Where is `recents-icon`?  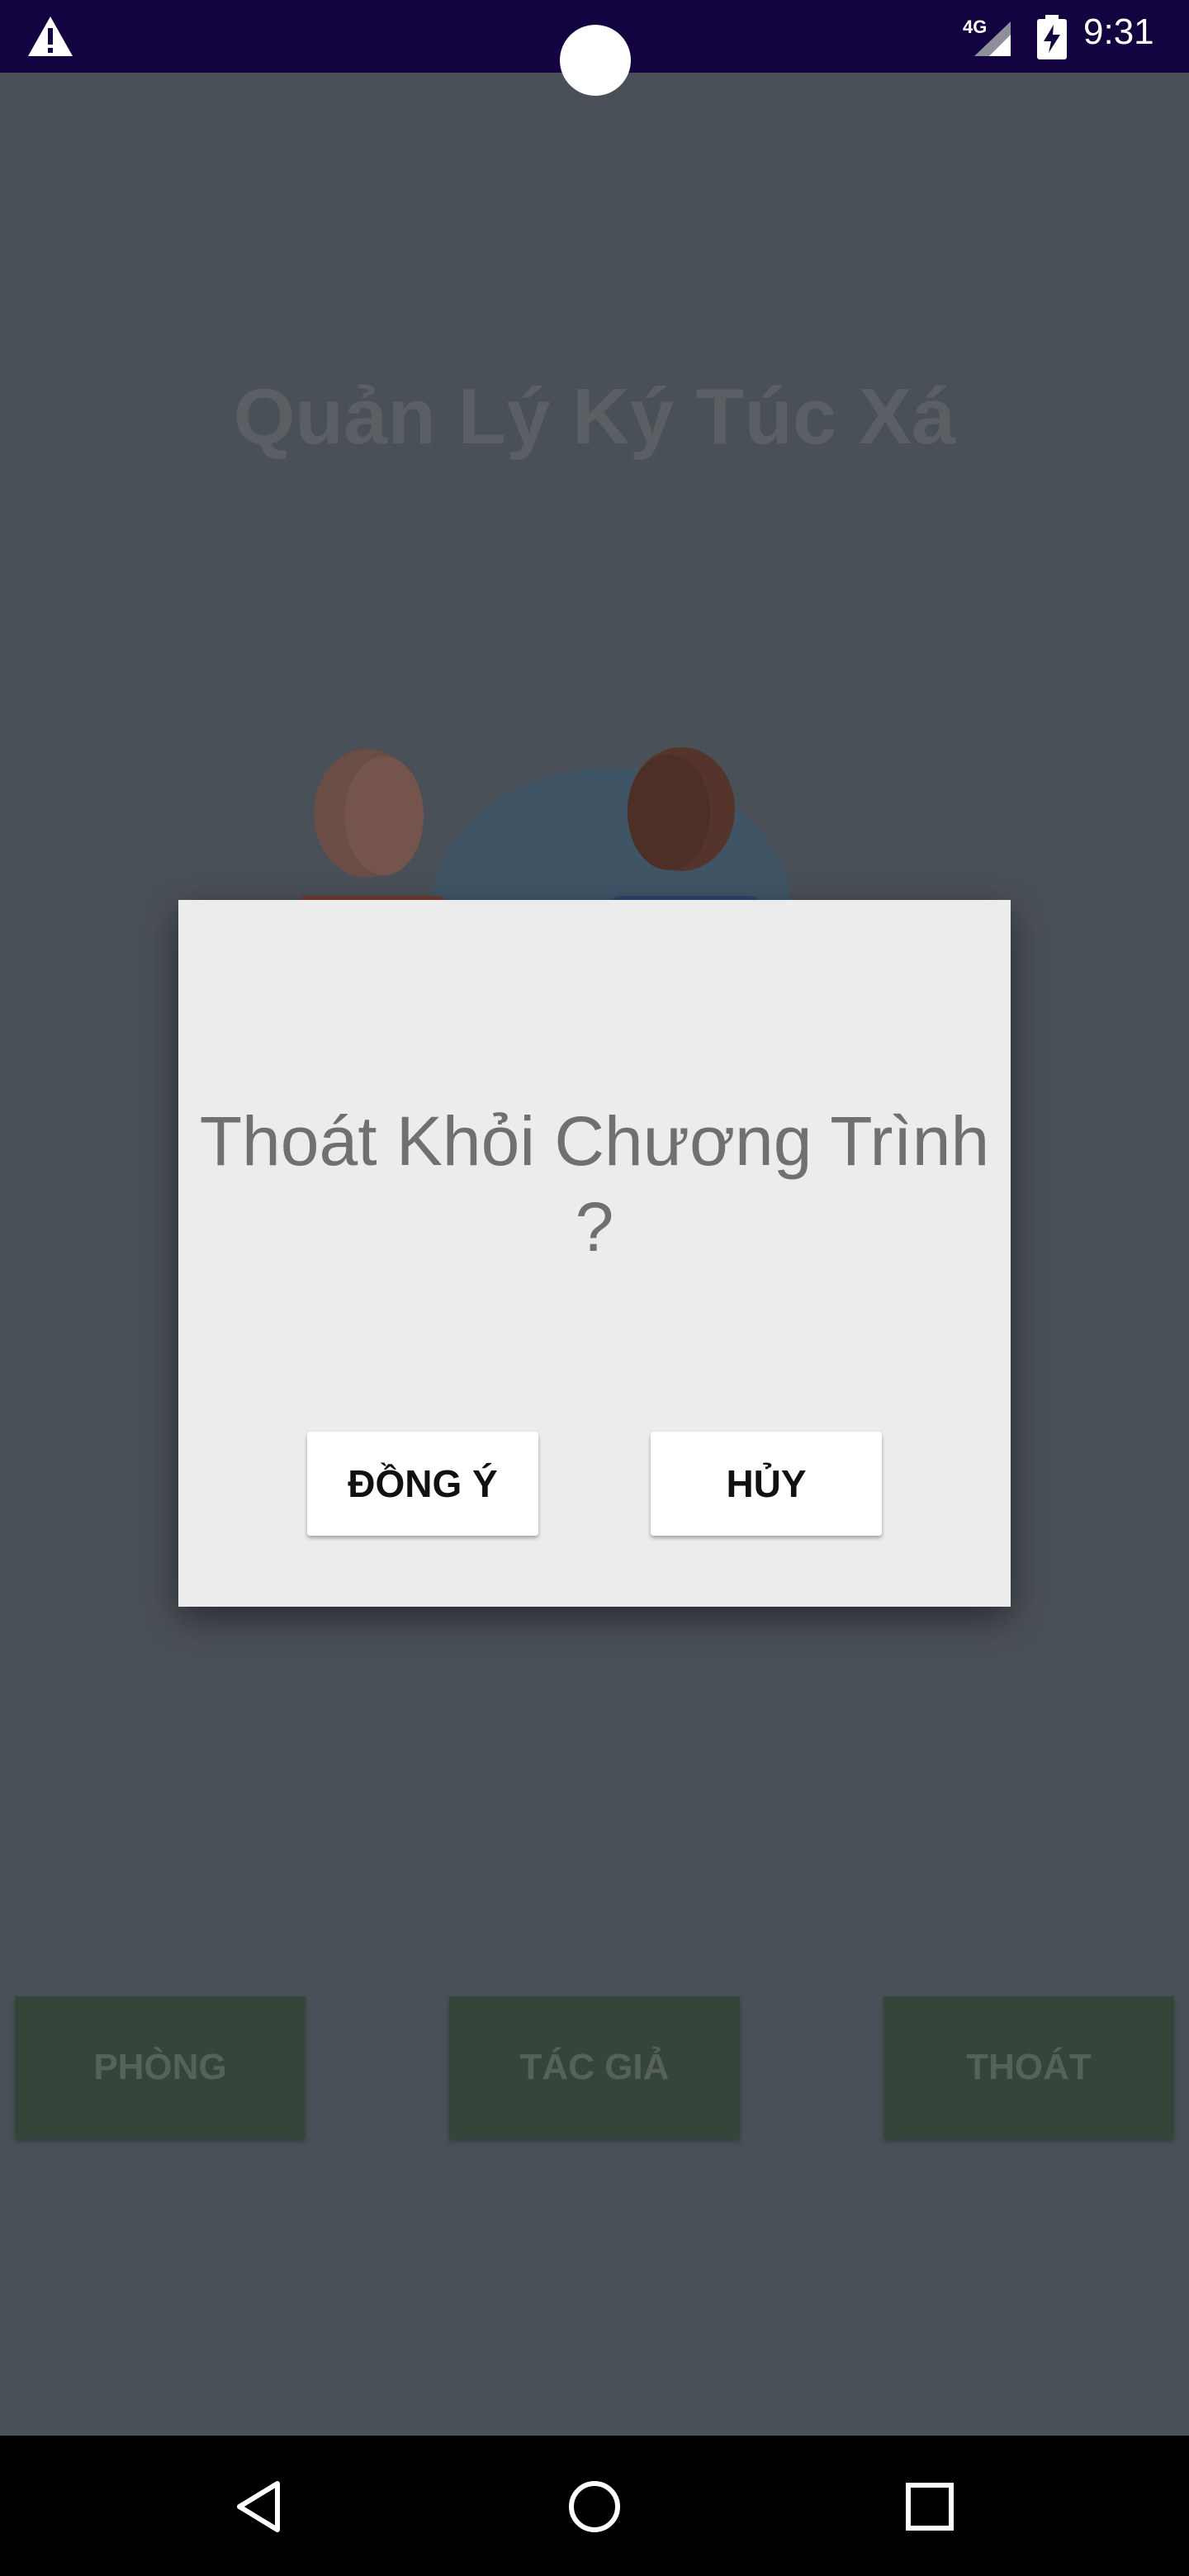
recents-icon is located at coordinates (930, 2507).